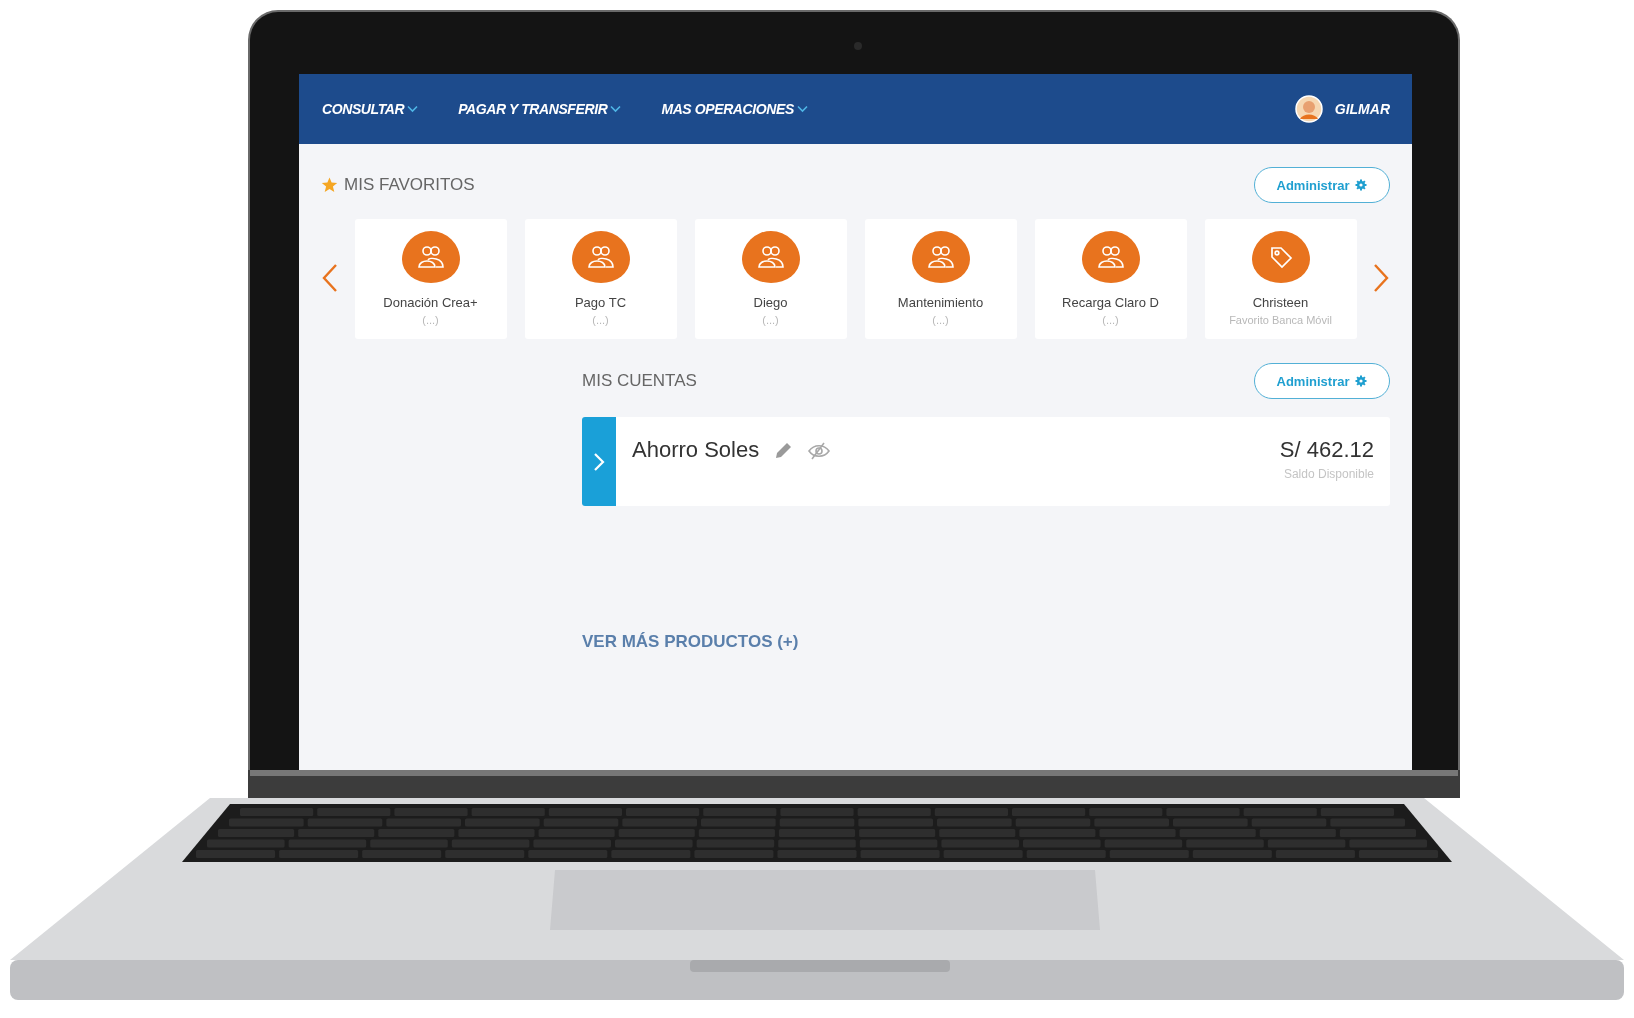 The width and height of the screenshot is (1634, 1018). Describe the element at coordinates (940, 279) in the screenshot. I see `favorite-card: Mantenimiento (...)` at that location.